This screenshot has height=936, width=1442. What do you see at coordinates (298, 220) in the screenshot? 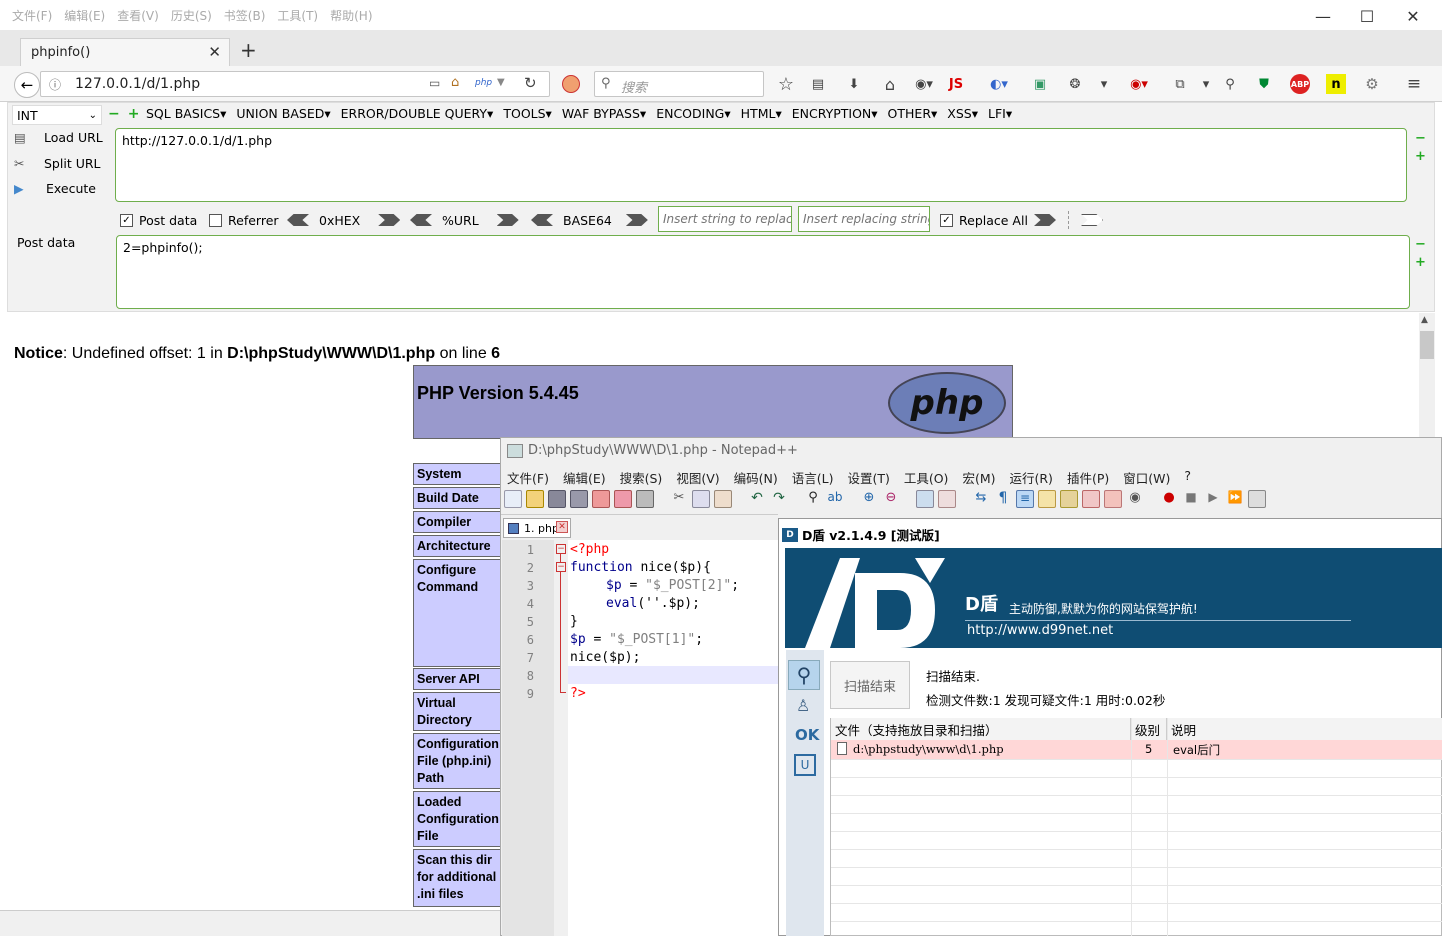
I see `hex-decode-arrow-icon` at bounding box center [298, 220].